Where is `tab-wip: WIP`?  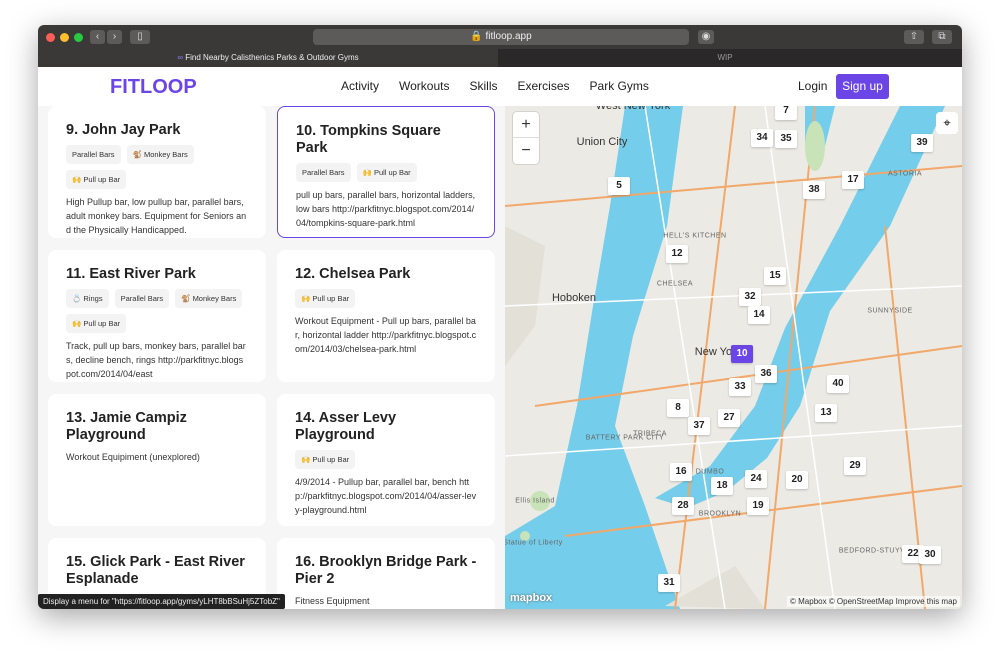
tab-wip: WIP is located at coordinates (725, 58).